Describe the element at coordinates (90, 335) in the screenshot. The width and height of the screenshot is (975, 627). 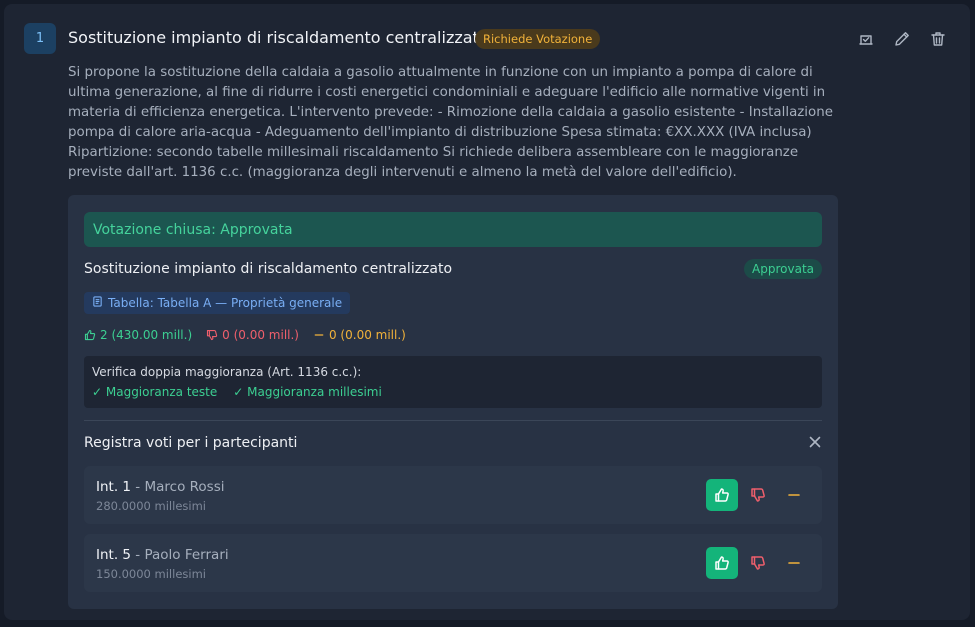
I see `thumbs-up-icon` at that location.